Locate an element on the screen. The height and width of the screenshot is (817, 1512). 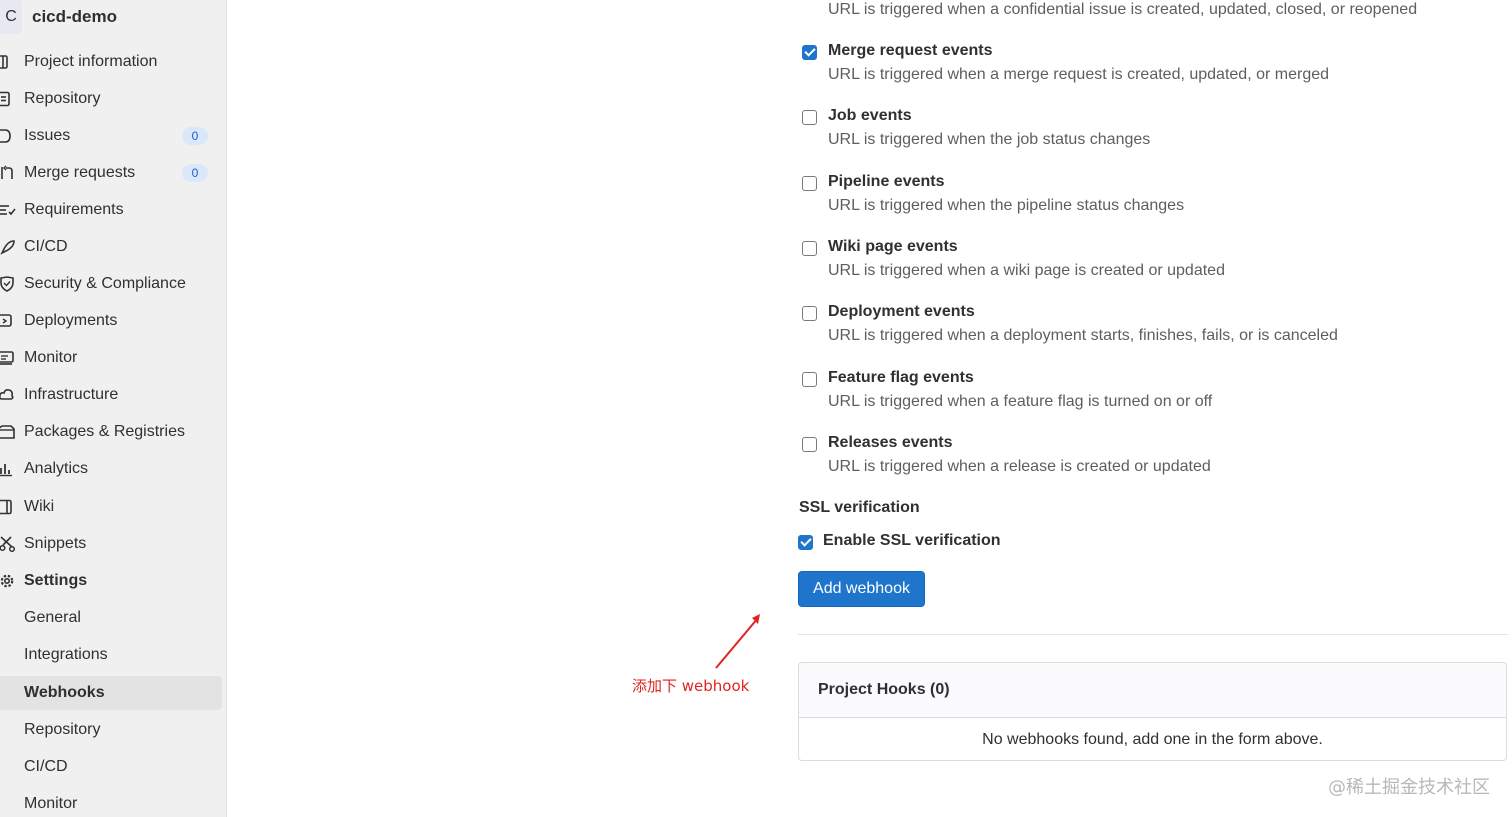
package-icon is located at coordinates (8, 432).